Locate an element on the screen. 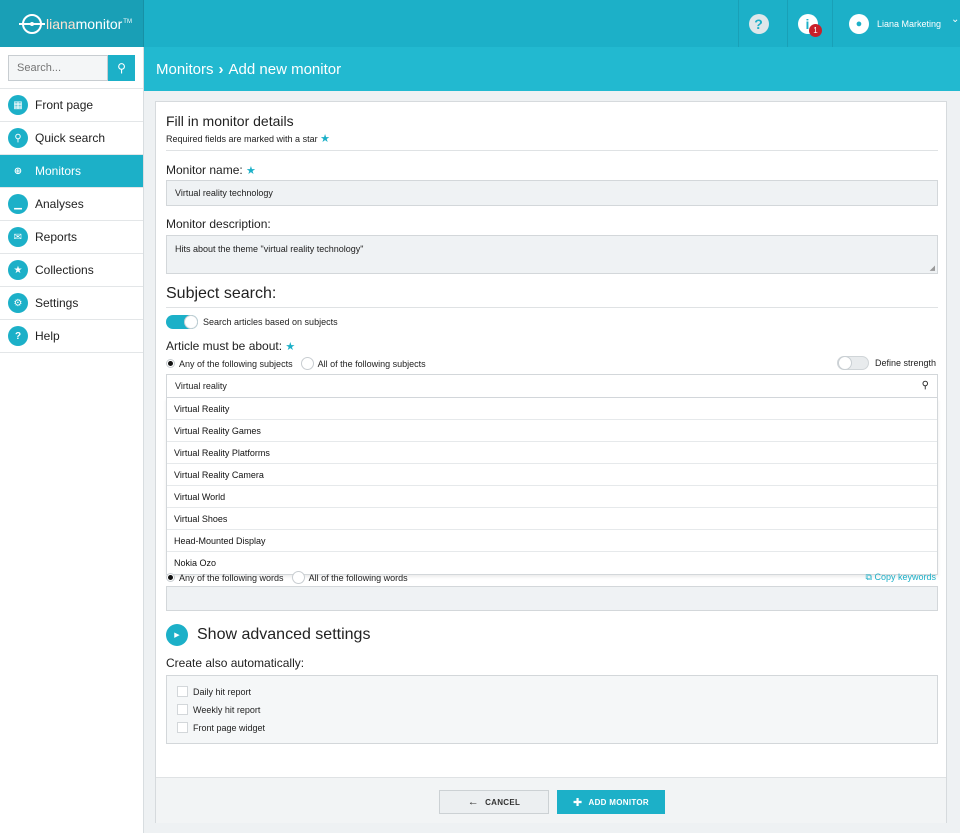 This screenshot has height=833, width=960. subject-toggle-label: Search articles based on subjects is located at coordinates (270, 322).